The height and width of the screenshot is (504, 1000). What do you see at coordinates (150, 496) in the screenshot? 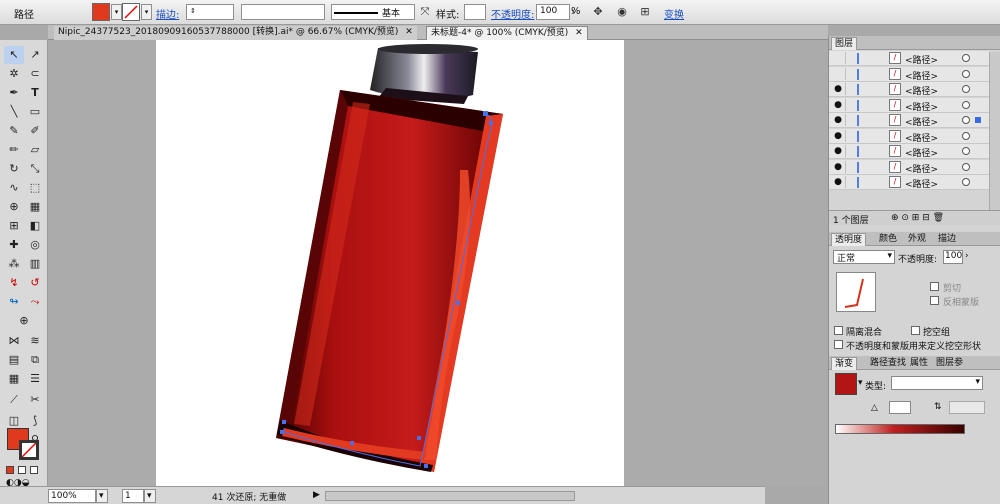
I see `artboard-dropdown: ▾` at bounding box center [150, 496].